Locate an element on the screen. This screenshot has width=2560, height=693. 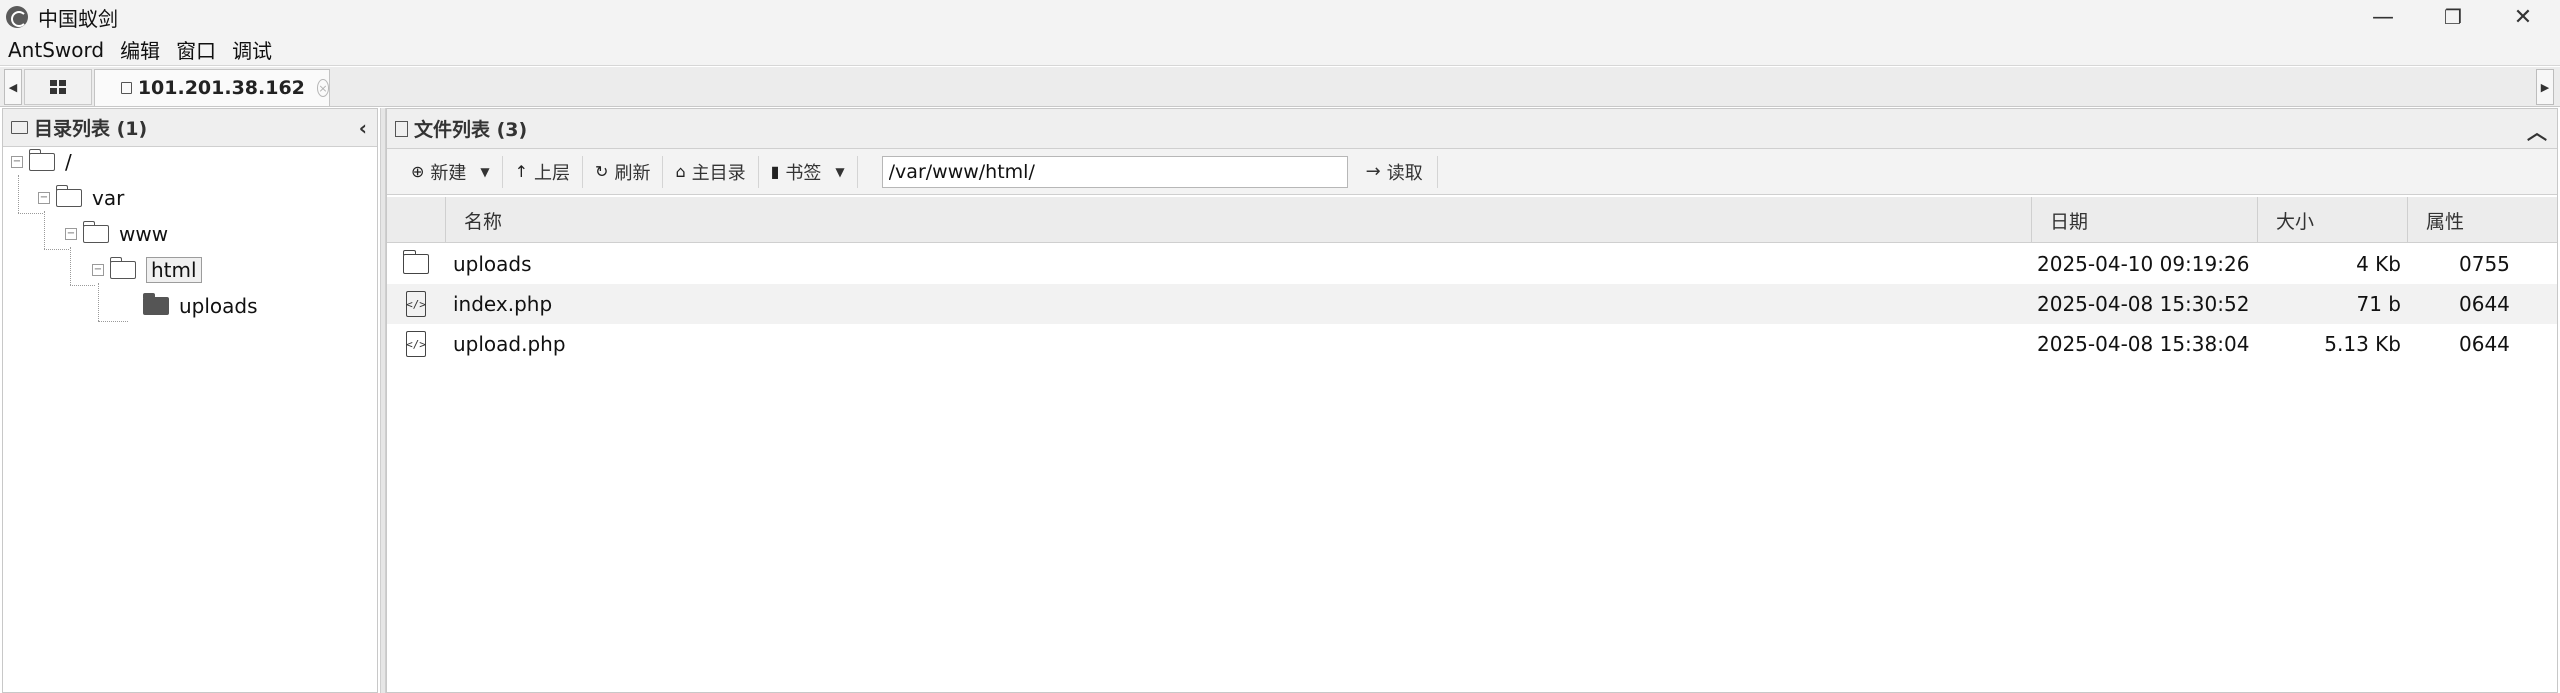
file-name: uploads is located at coordinates (492, 264).